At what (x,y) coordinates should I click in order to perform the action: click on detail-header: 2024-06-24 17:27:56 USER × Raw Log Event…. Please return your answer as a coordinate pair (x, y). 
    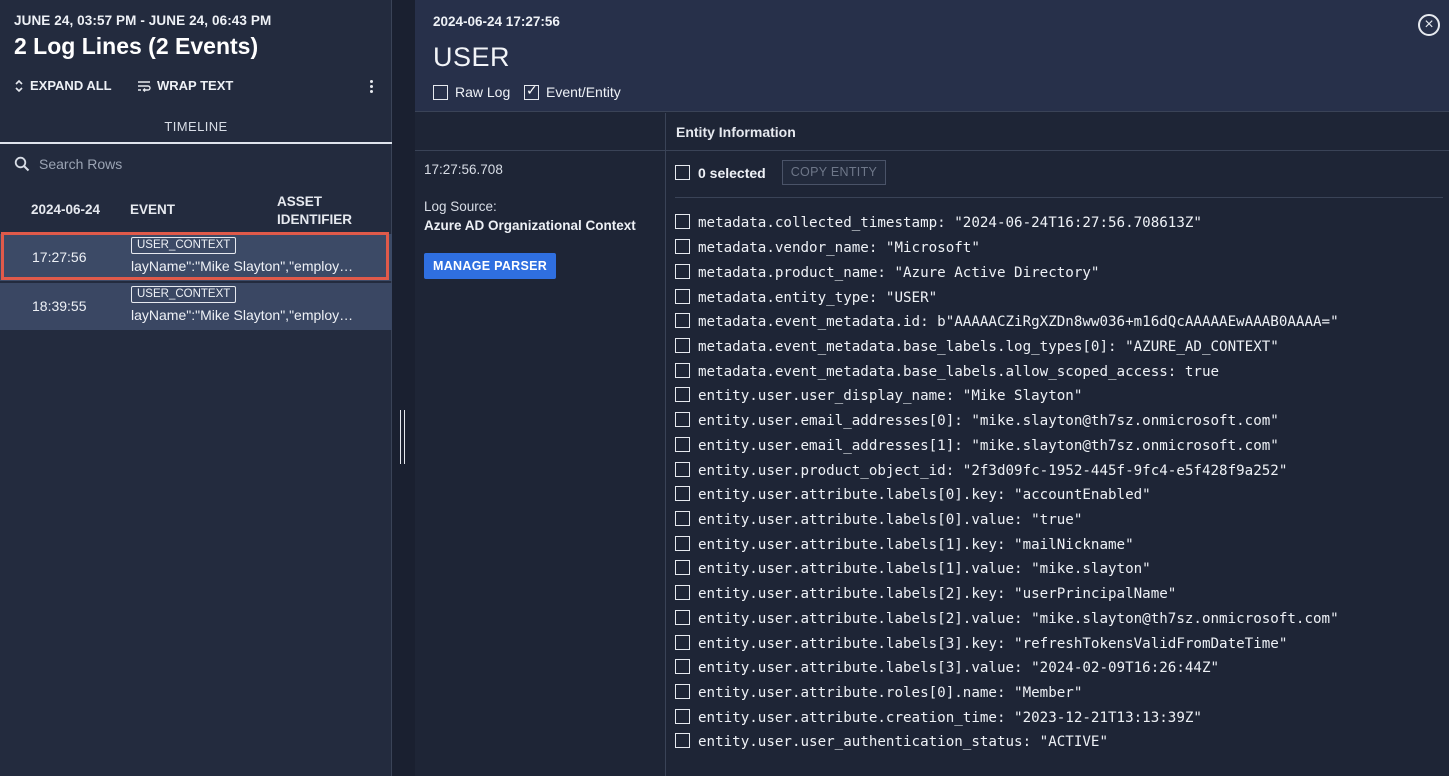
    Looking at the image, I should click on (932, 56).